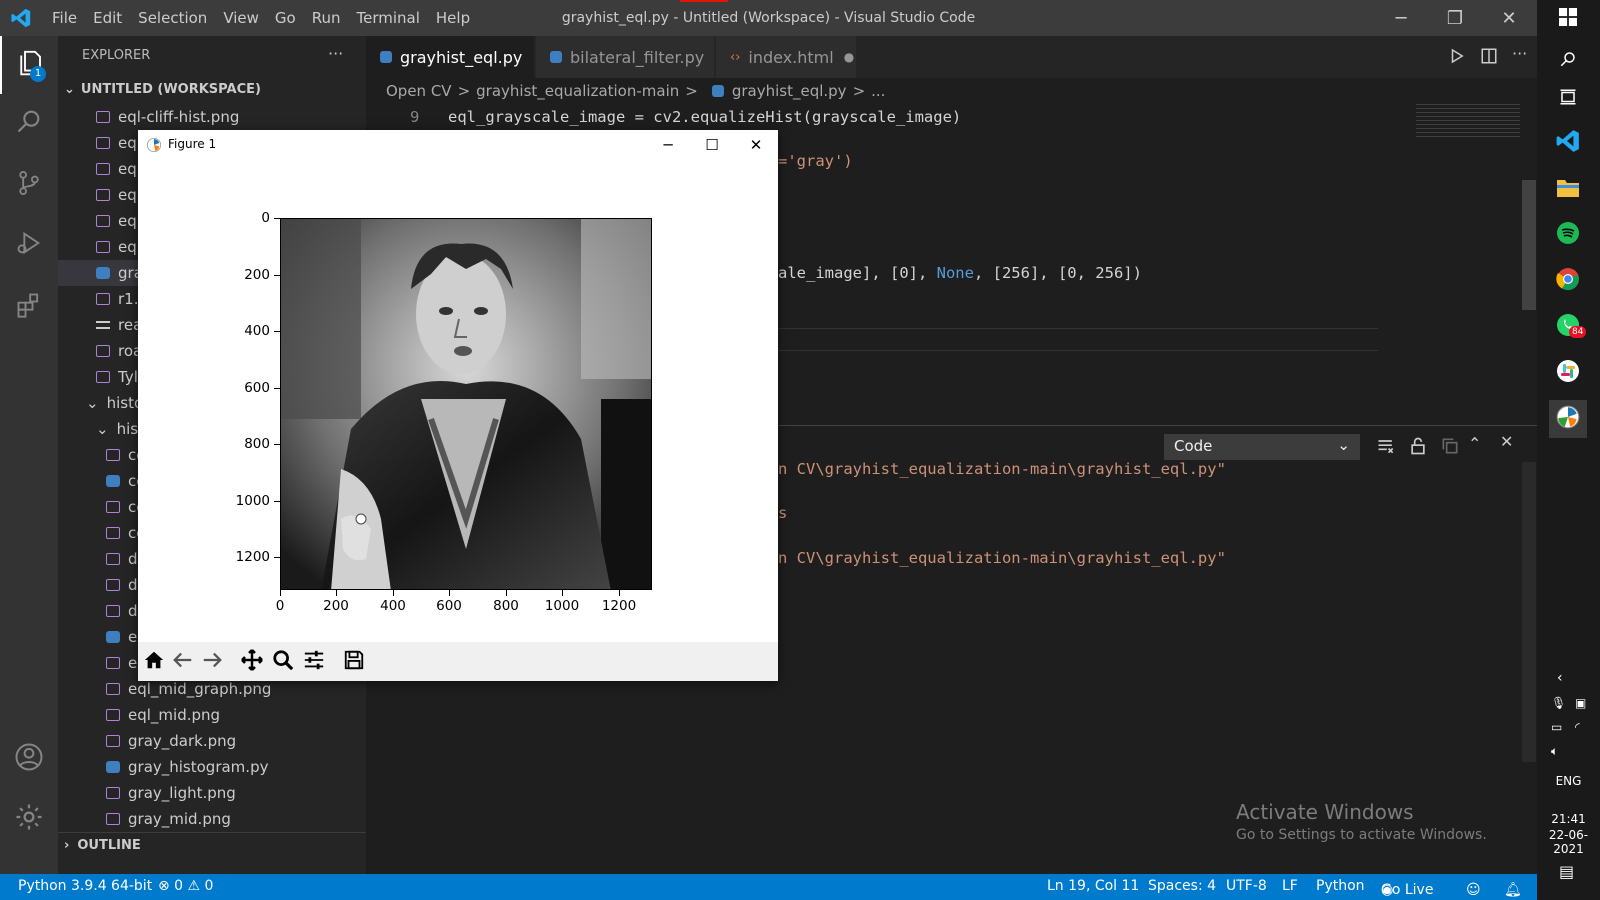 The width and height of the screenshot is (1600, 900). I want to click on figure-minimize-button: ─, so click(668, 145).